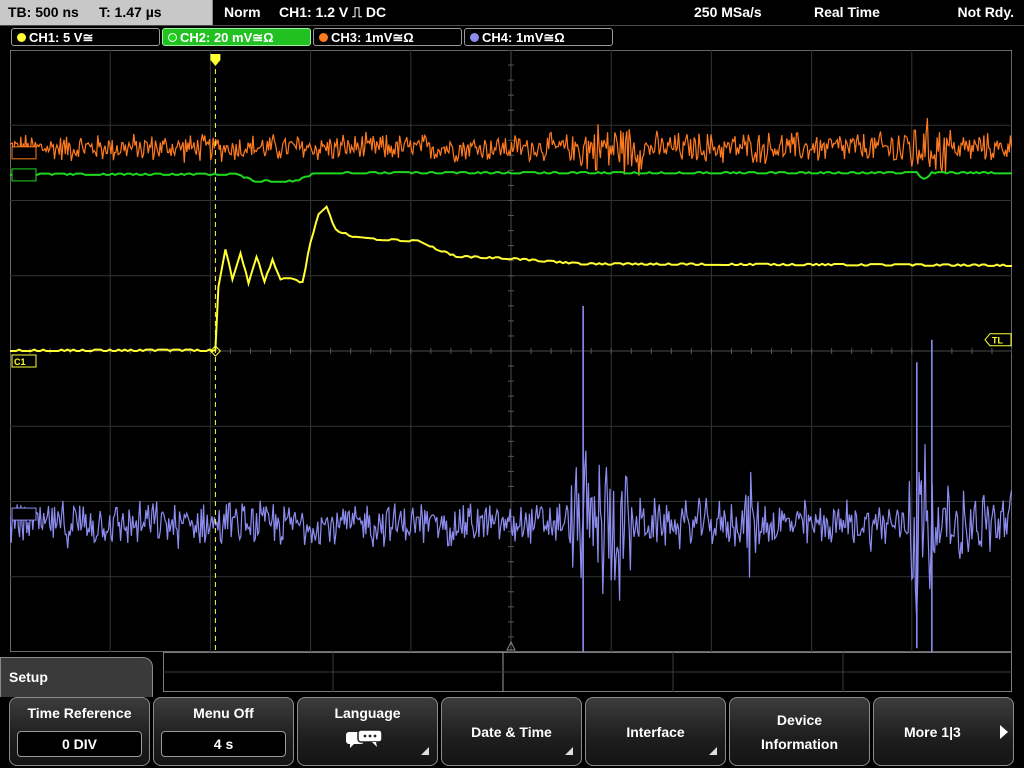  What do you see at coordinates (799, 731) in the screenshot?
I see `device-information-button: Device Information` at bounding box center [799, 731].